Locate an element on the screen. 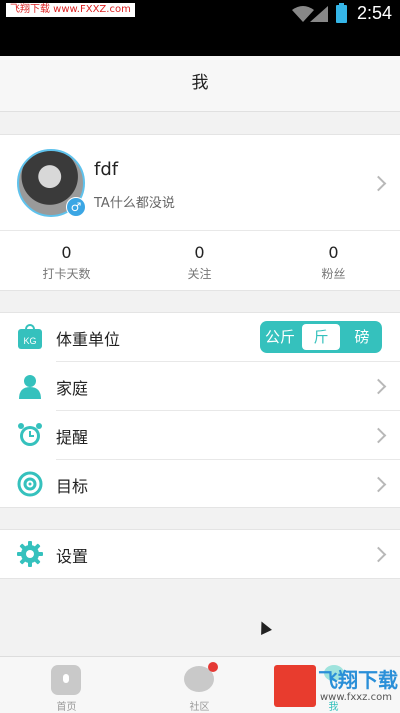 This screenshot has height=713, width=400. menu-item-goal: 目标 is located at coordinates (200, 484).